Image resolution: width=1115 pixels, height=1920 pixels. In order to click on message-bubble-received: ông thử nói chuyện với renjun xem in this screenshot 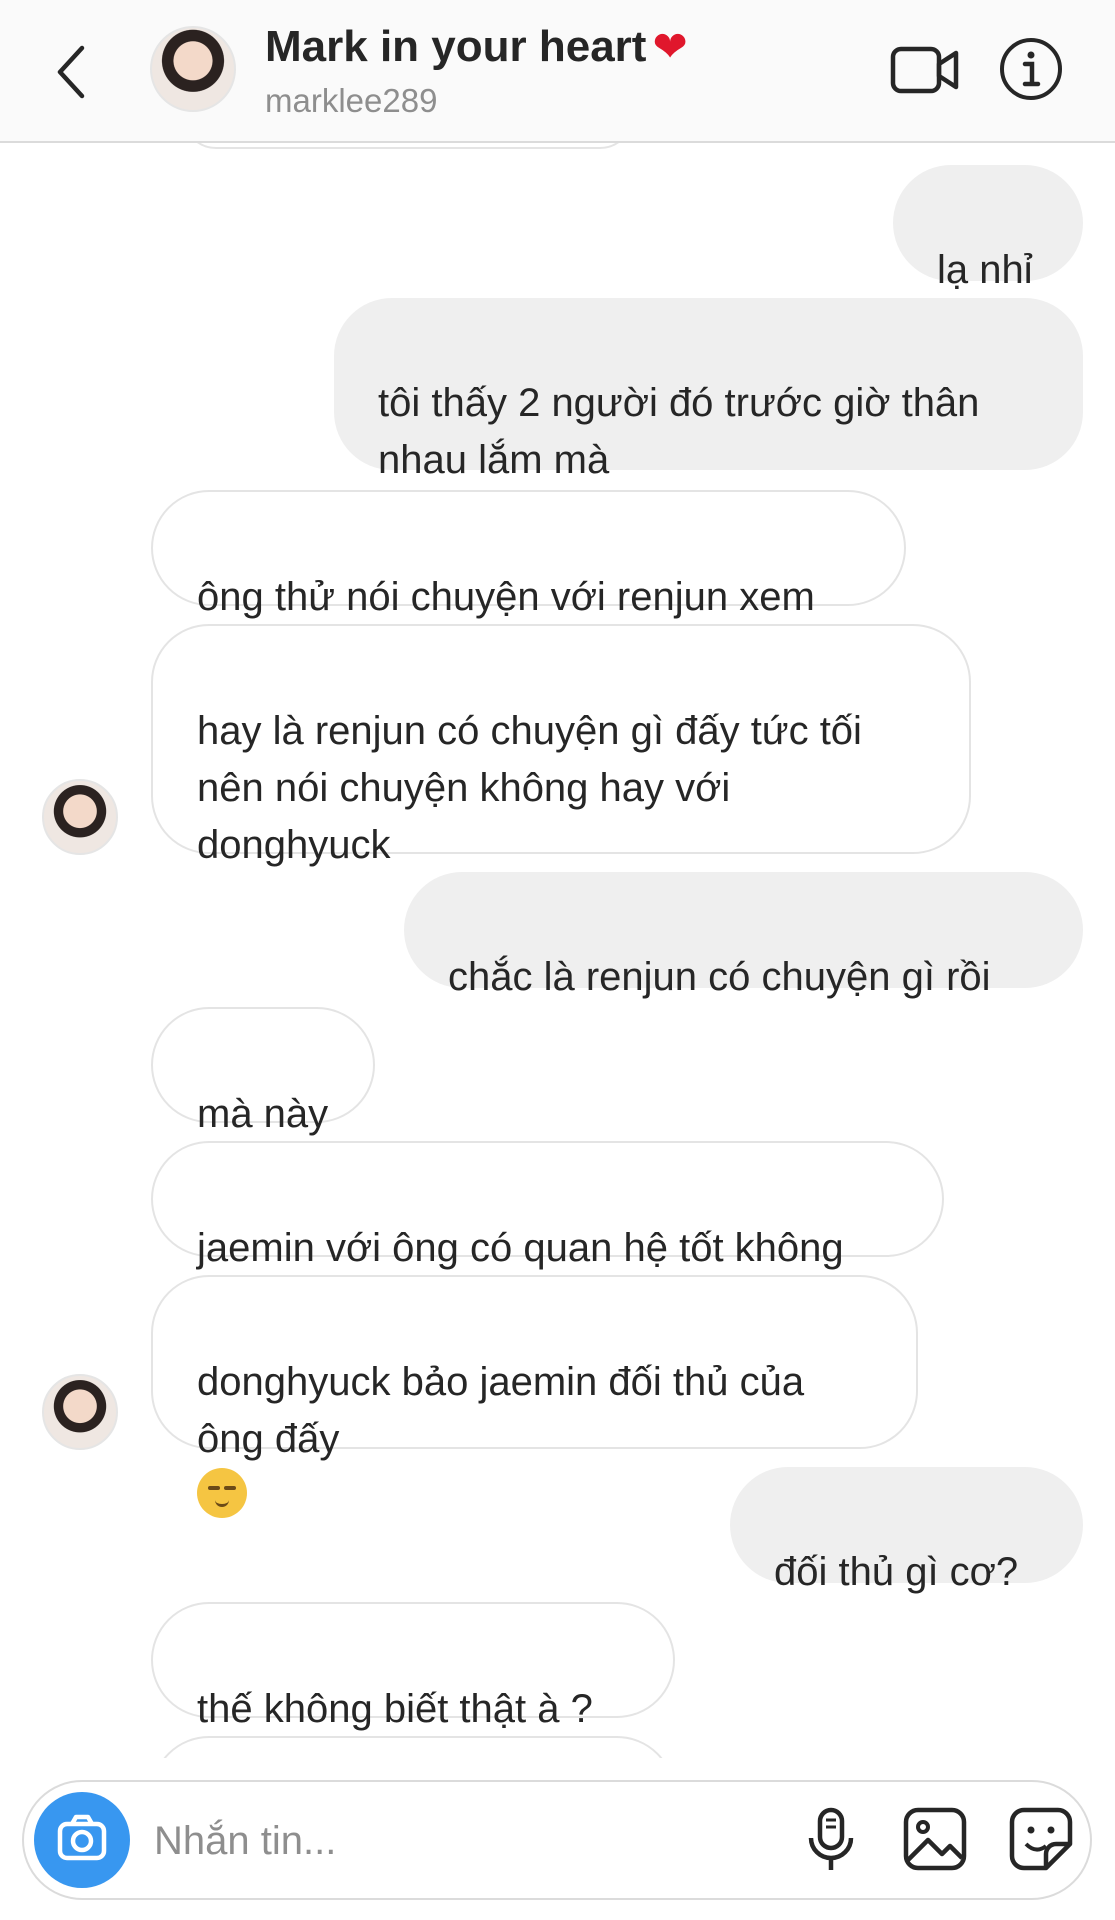, I will do `click(528, 554)`.